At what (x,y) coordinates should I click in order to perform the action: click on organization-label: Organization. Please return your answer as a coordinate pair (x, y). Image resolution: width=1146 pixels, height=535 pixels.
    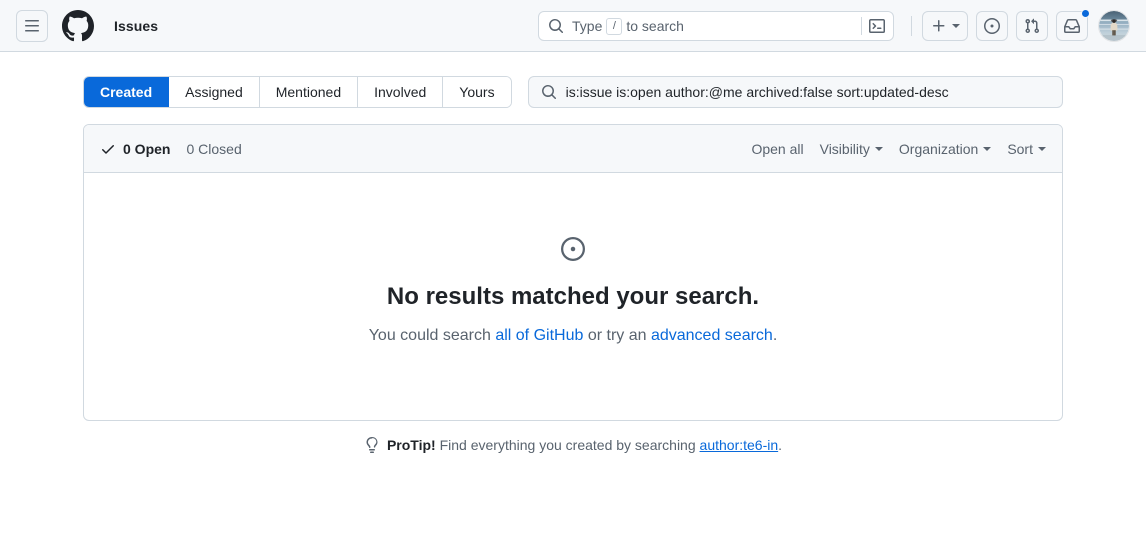
    Looking at the image, I should click on (938, 148).